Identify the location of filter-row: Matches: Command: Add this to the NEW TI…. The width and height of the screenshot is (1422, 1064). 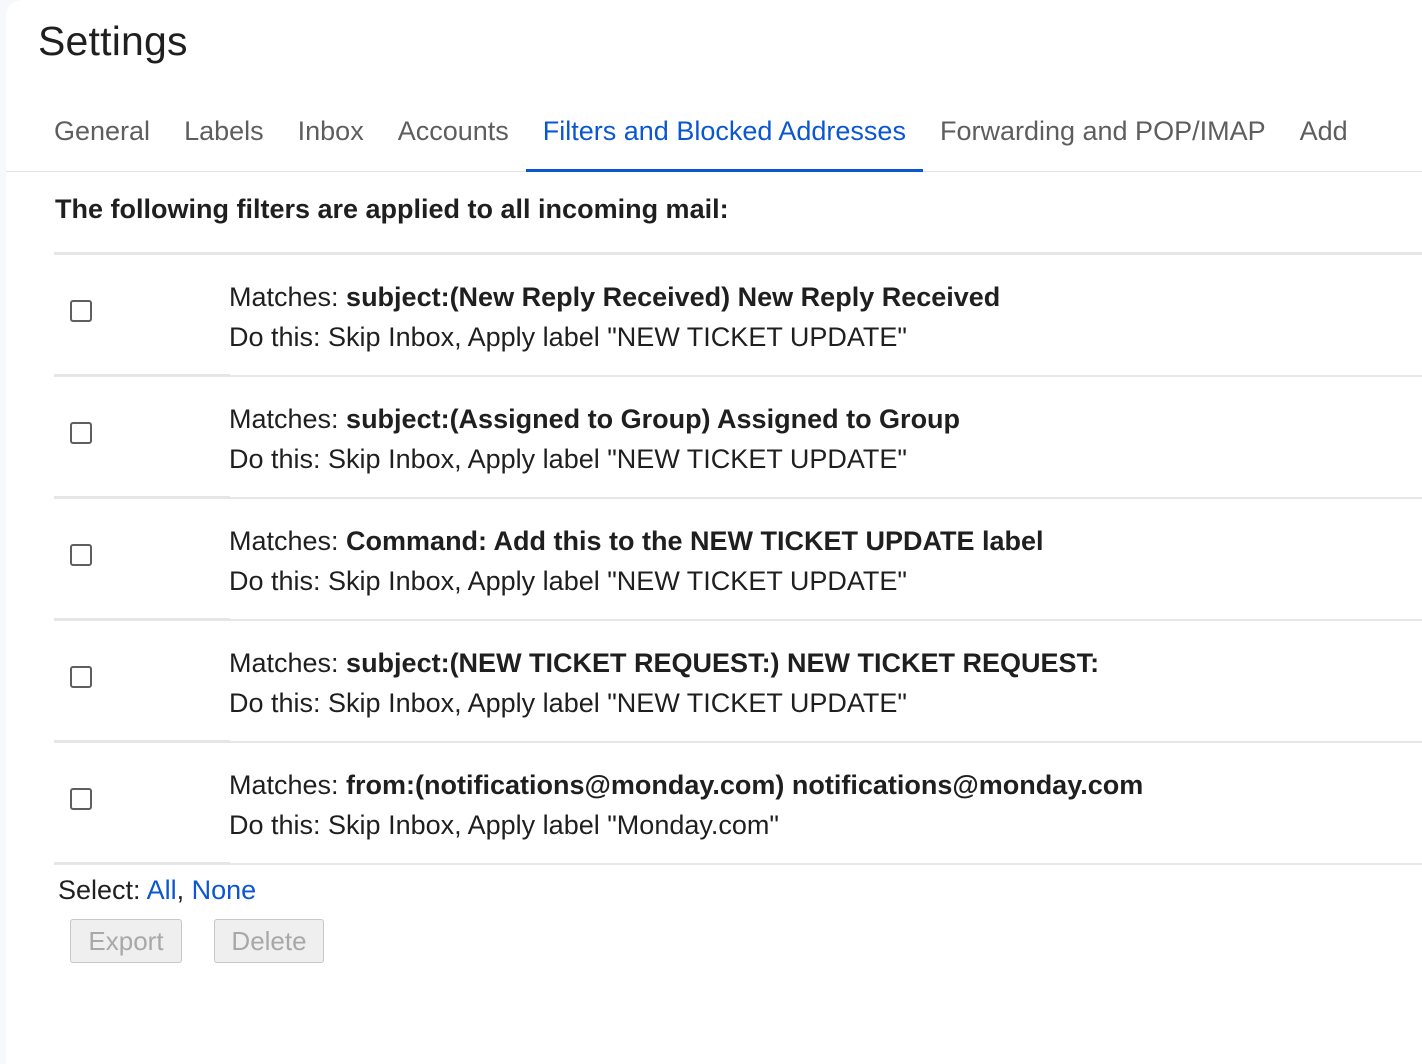
(738, 560).